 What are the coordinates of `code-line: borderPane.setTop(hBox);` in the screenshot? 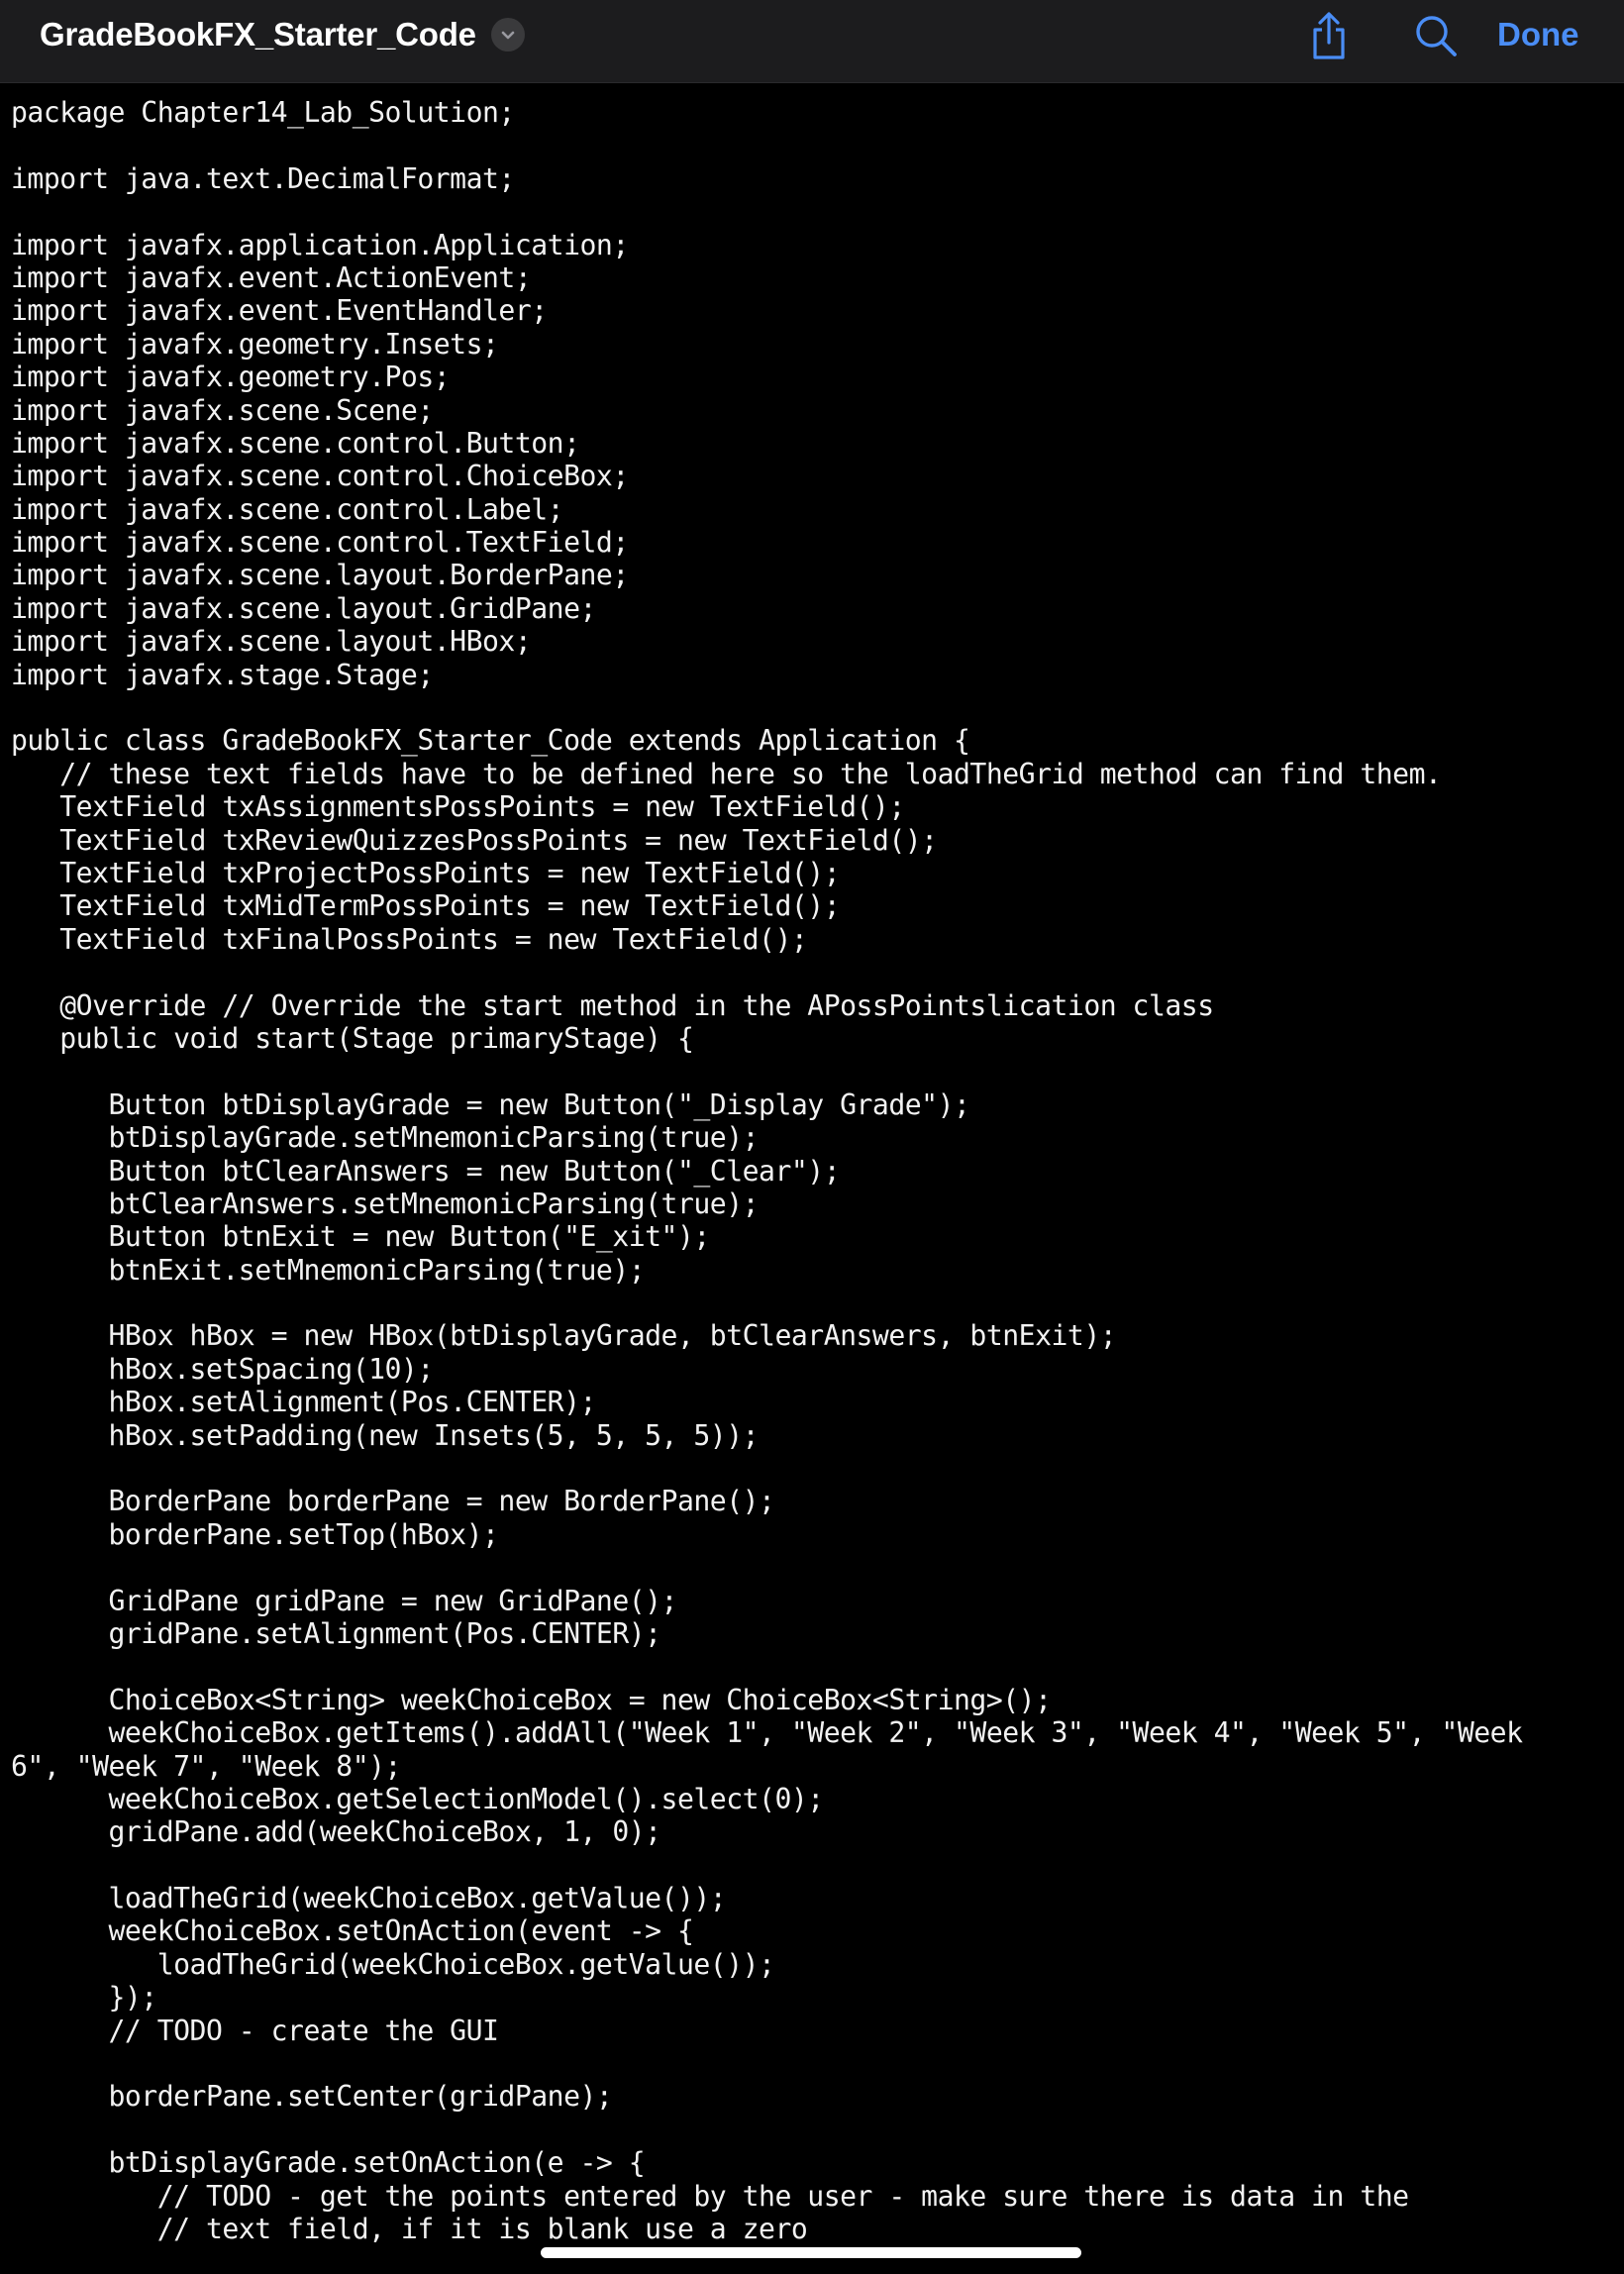 It's located at (255, 1534).